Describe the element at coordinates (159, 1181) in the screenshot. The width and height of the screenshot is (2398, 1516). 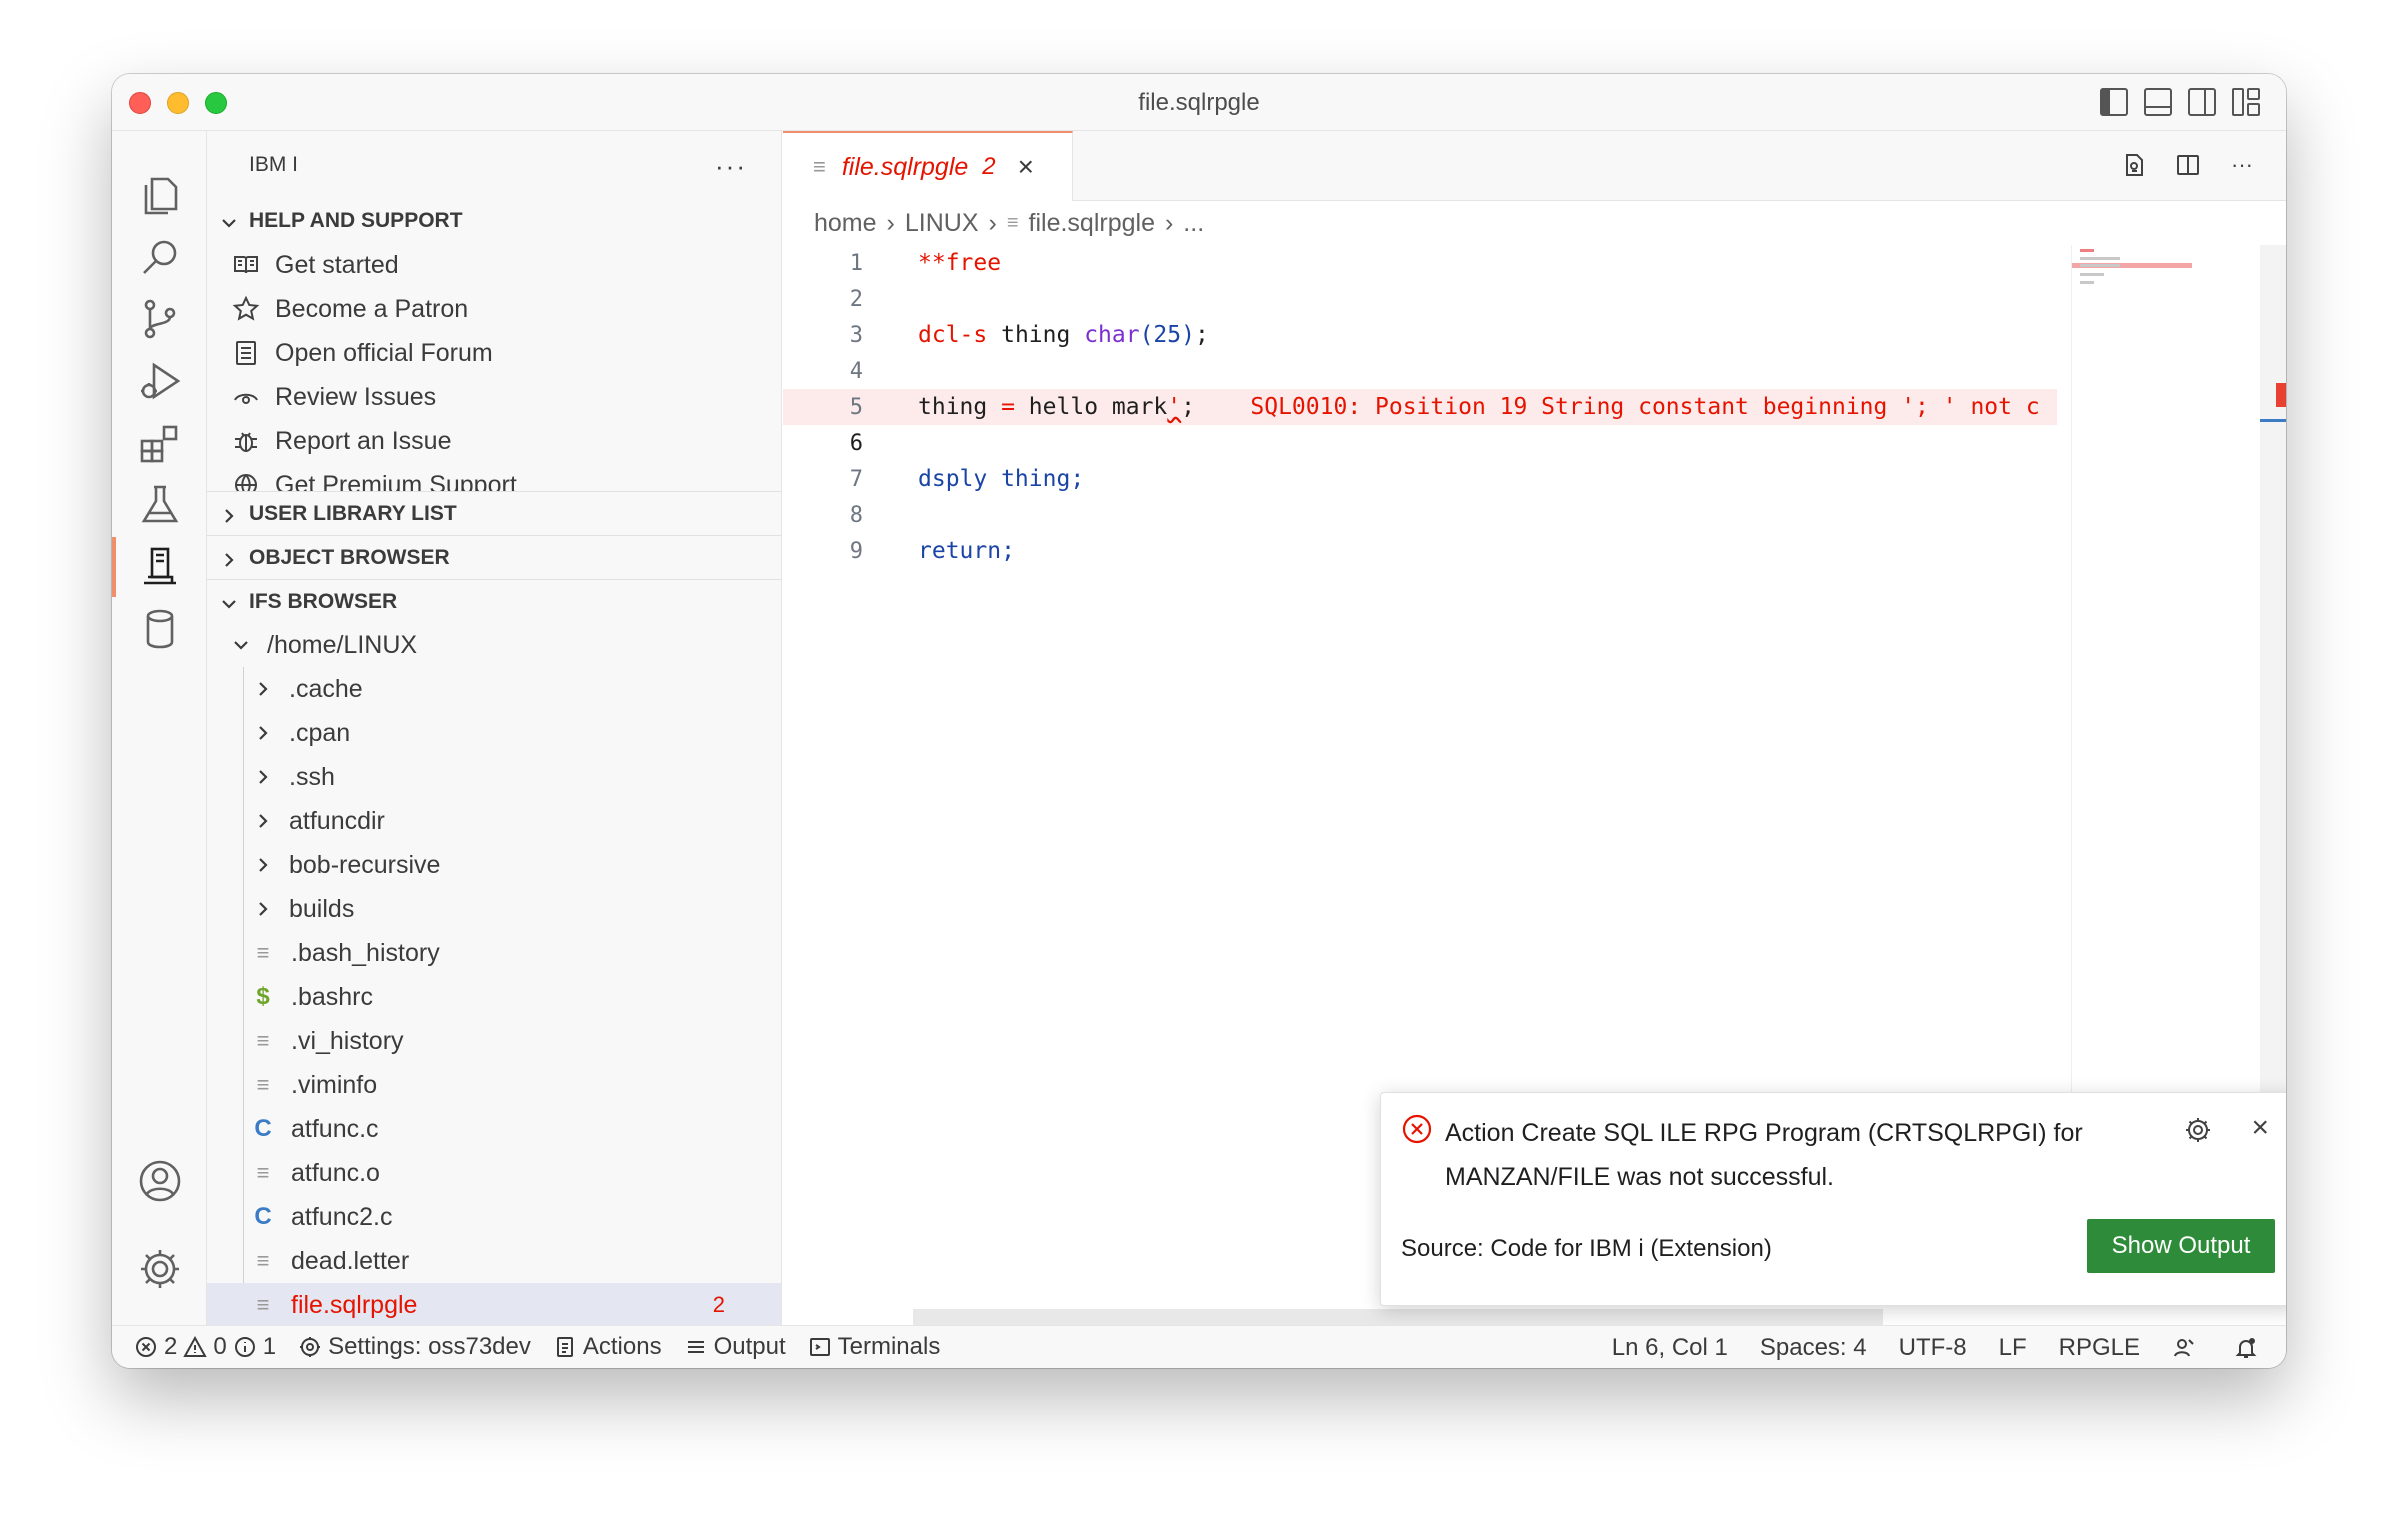
I see `account-icon` at that location.